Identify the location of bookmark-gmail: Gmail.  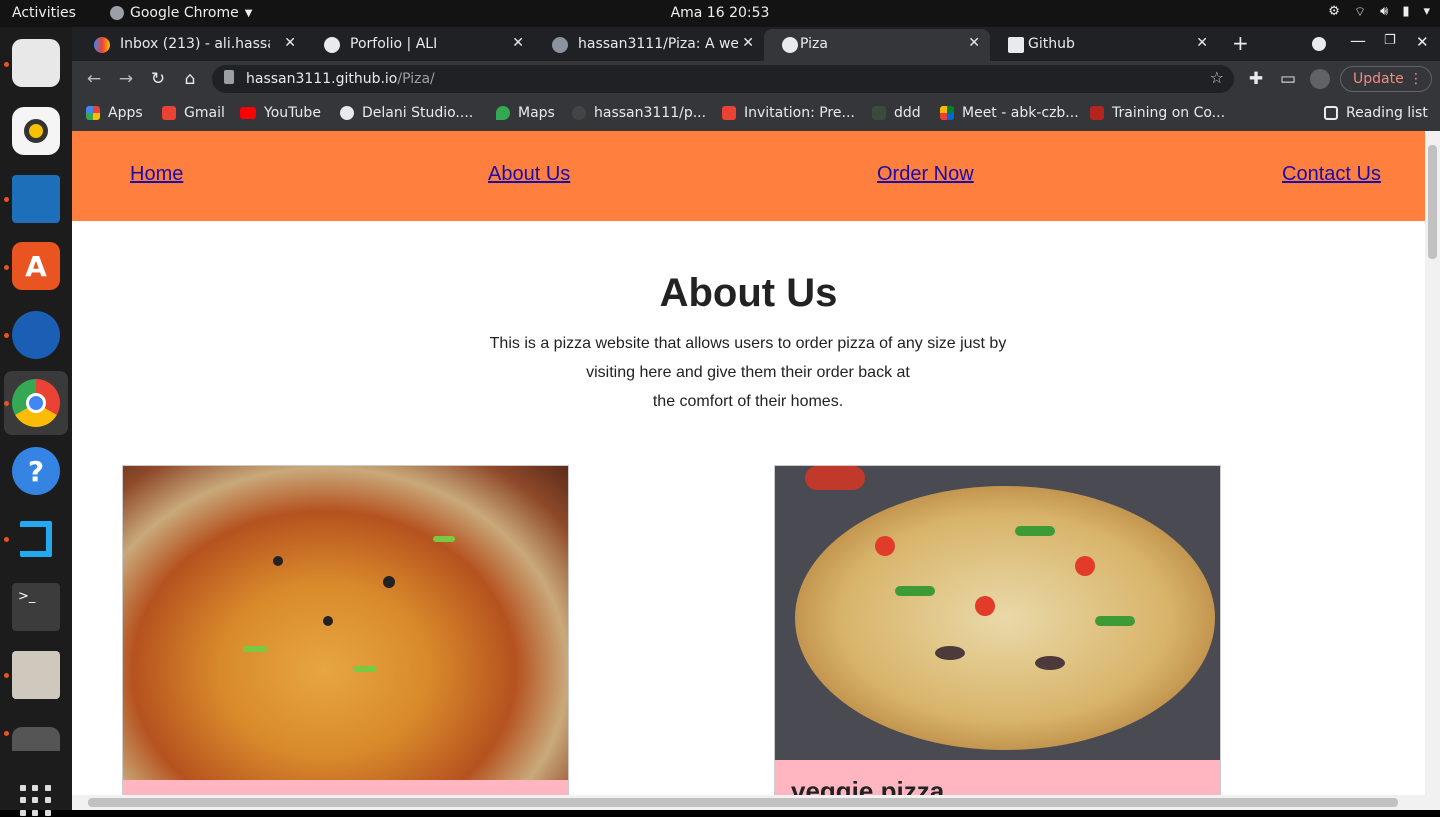
(193, 113).